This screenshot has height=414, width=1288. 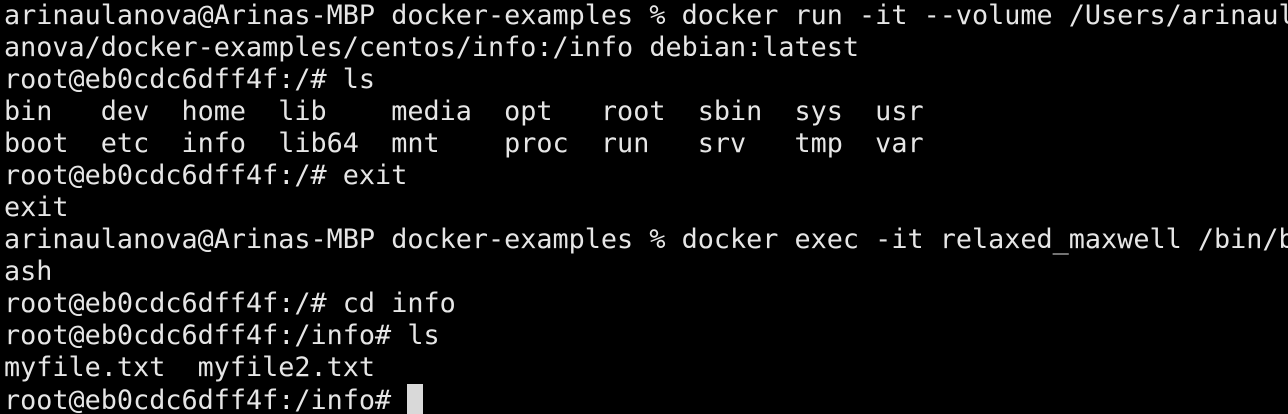 What do you see at coordinates (190, 79) in the screenshot?
I see `terminal-line: root@eb0cdc6dff4f:/# ls` at bounding box center [190, 79].